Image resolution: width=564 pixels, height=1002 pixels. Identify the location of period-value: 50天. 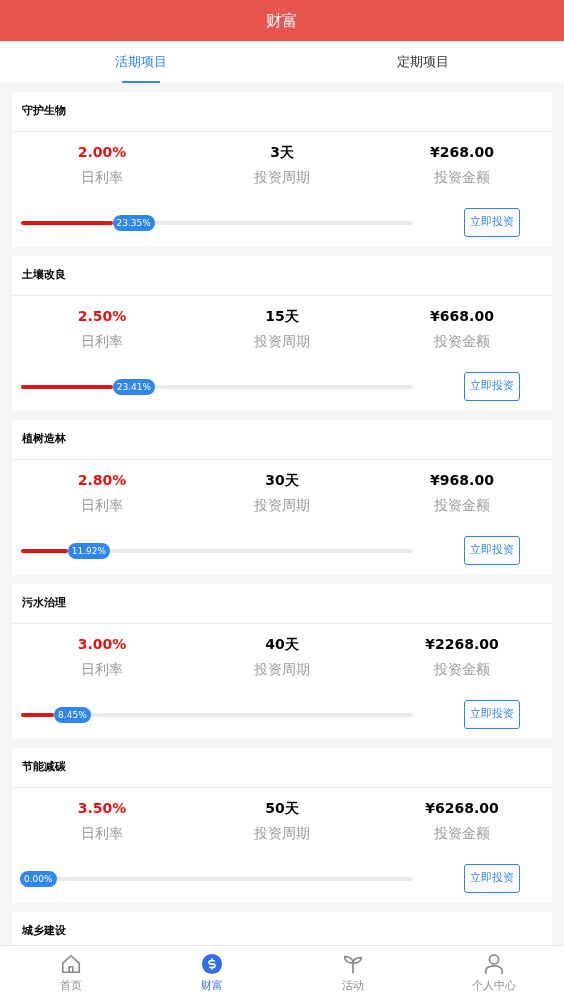
(282, 808).